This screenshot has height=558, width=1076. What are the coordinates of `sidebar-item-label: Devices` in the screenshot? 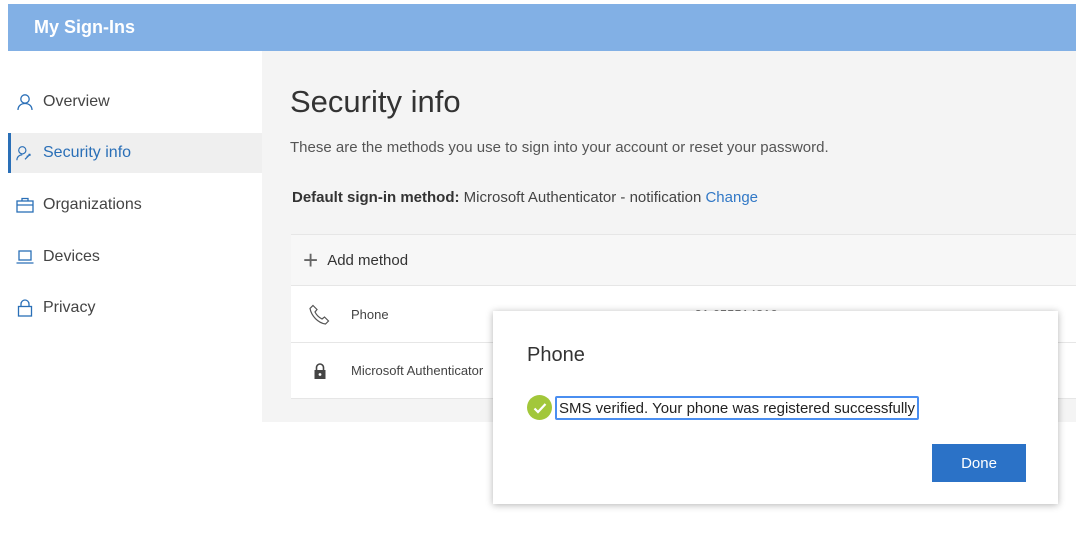 It's located at (71, 256).